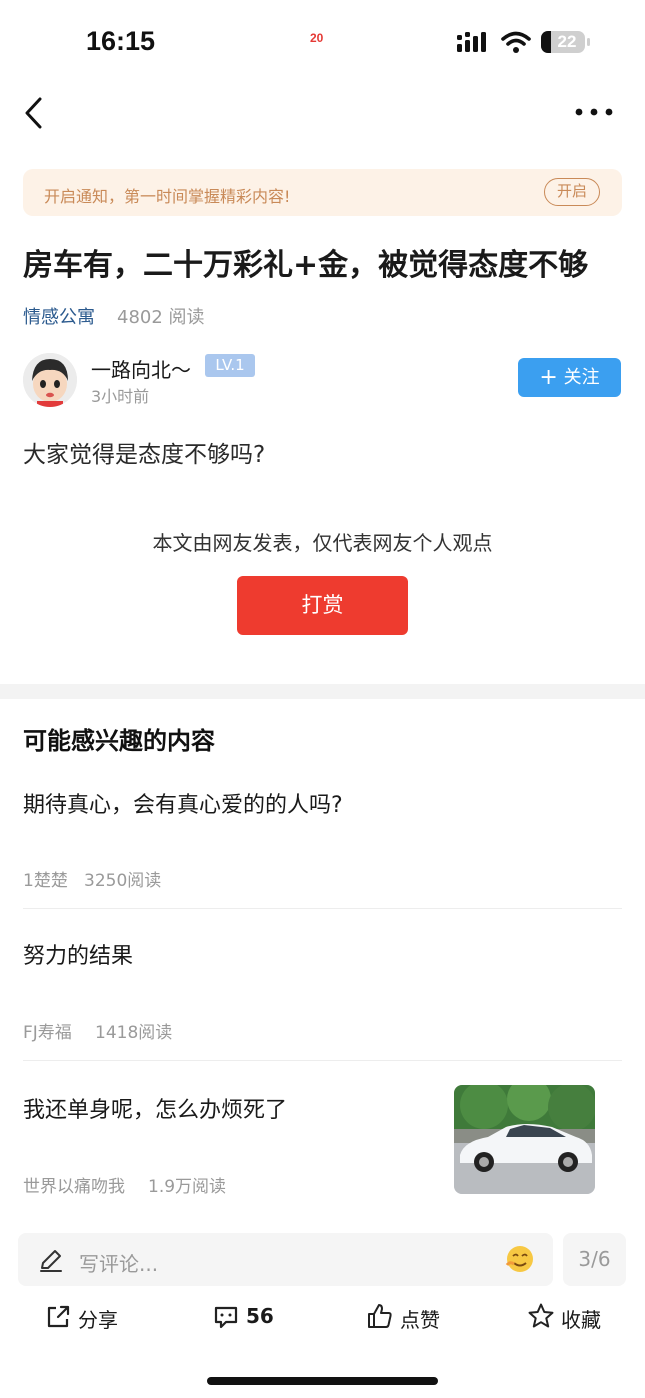 This screenshot has width=645, height=1398. I want to click on pencil-icon, so click(51, 1261).